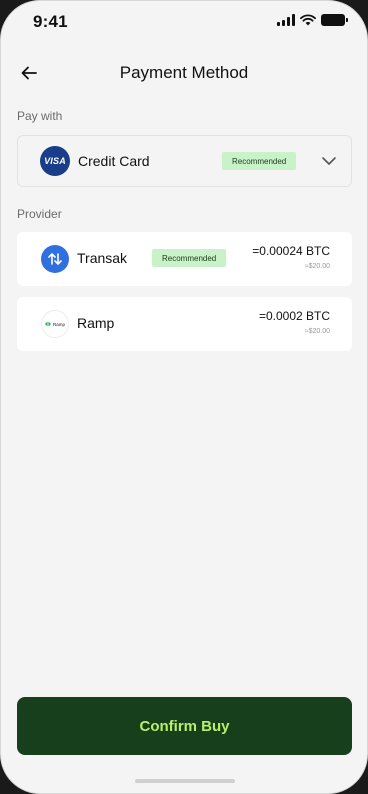 The width and height of the screenshot is (368, 794). Describe the element at coordinates (294, 316) in the screenshot. I see `provider-amount: =0.0002 BTC` at that location.